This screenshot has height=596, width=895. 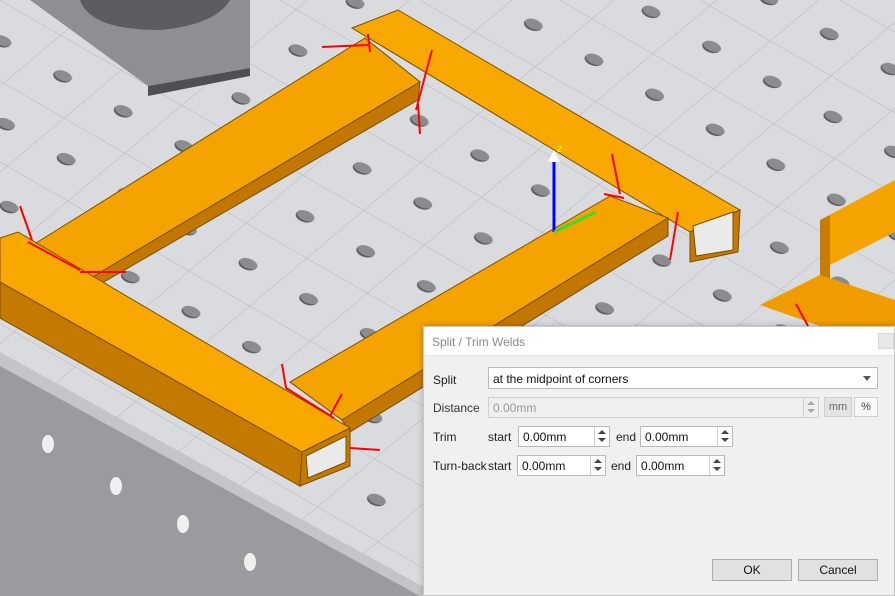 What do you see at coordinates (716, 465) in the screenshot?
I see `turnback-end-stepper` at bounding box center [716, 465].